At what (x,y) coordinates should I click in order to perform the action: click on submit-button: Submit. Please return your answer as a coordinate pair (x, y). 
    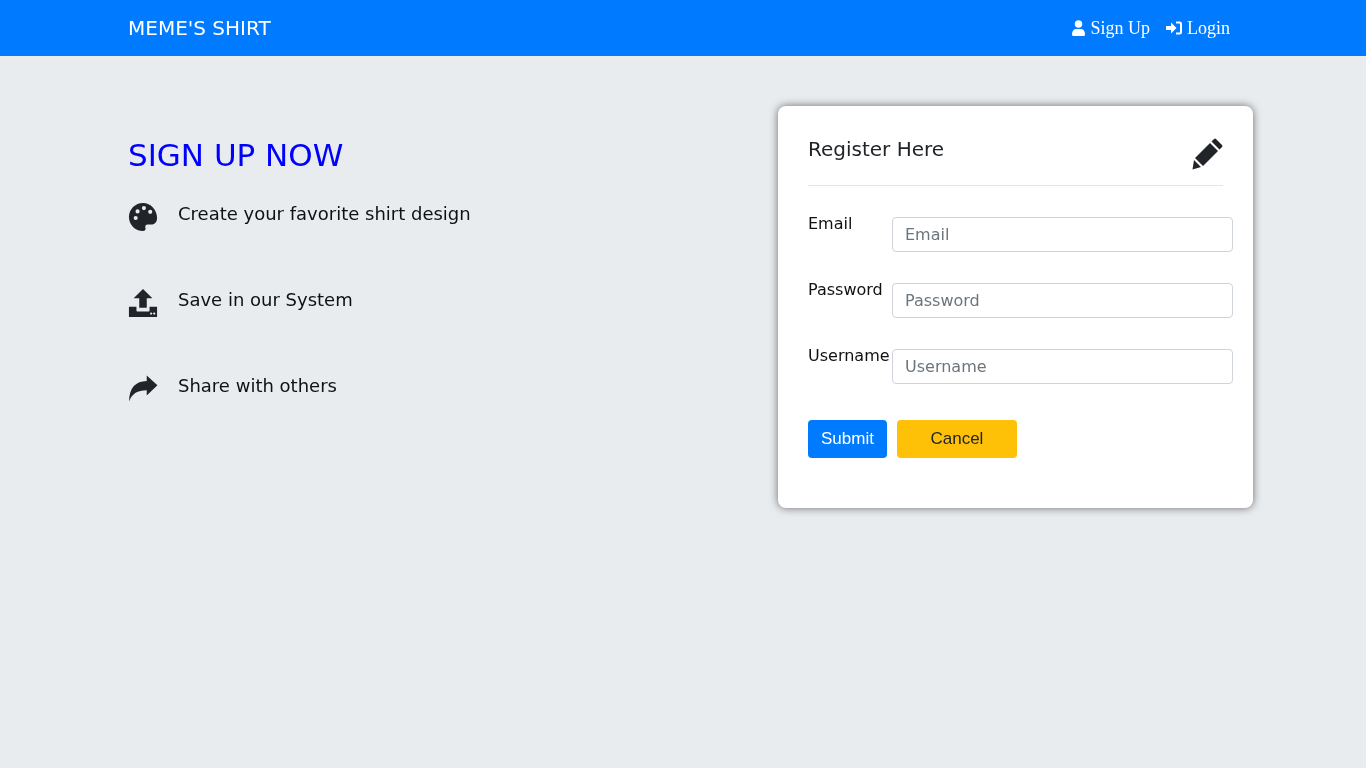
    Looking at the image, I should click on (847, 439).